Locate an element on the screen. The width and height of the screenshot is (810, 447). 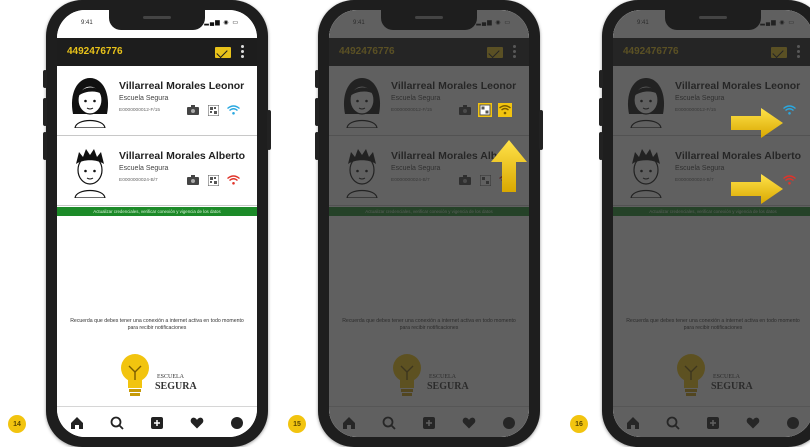
step-badge-14: 14 is located at coordinates (17, 424).